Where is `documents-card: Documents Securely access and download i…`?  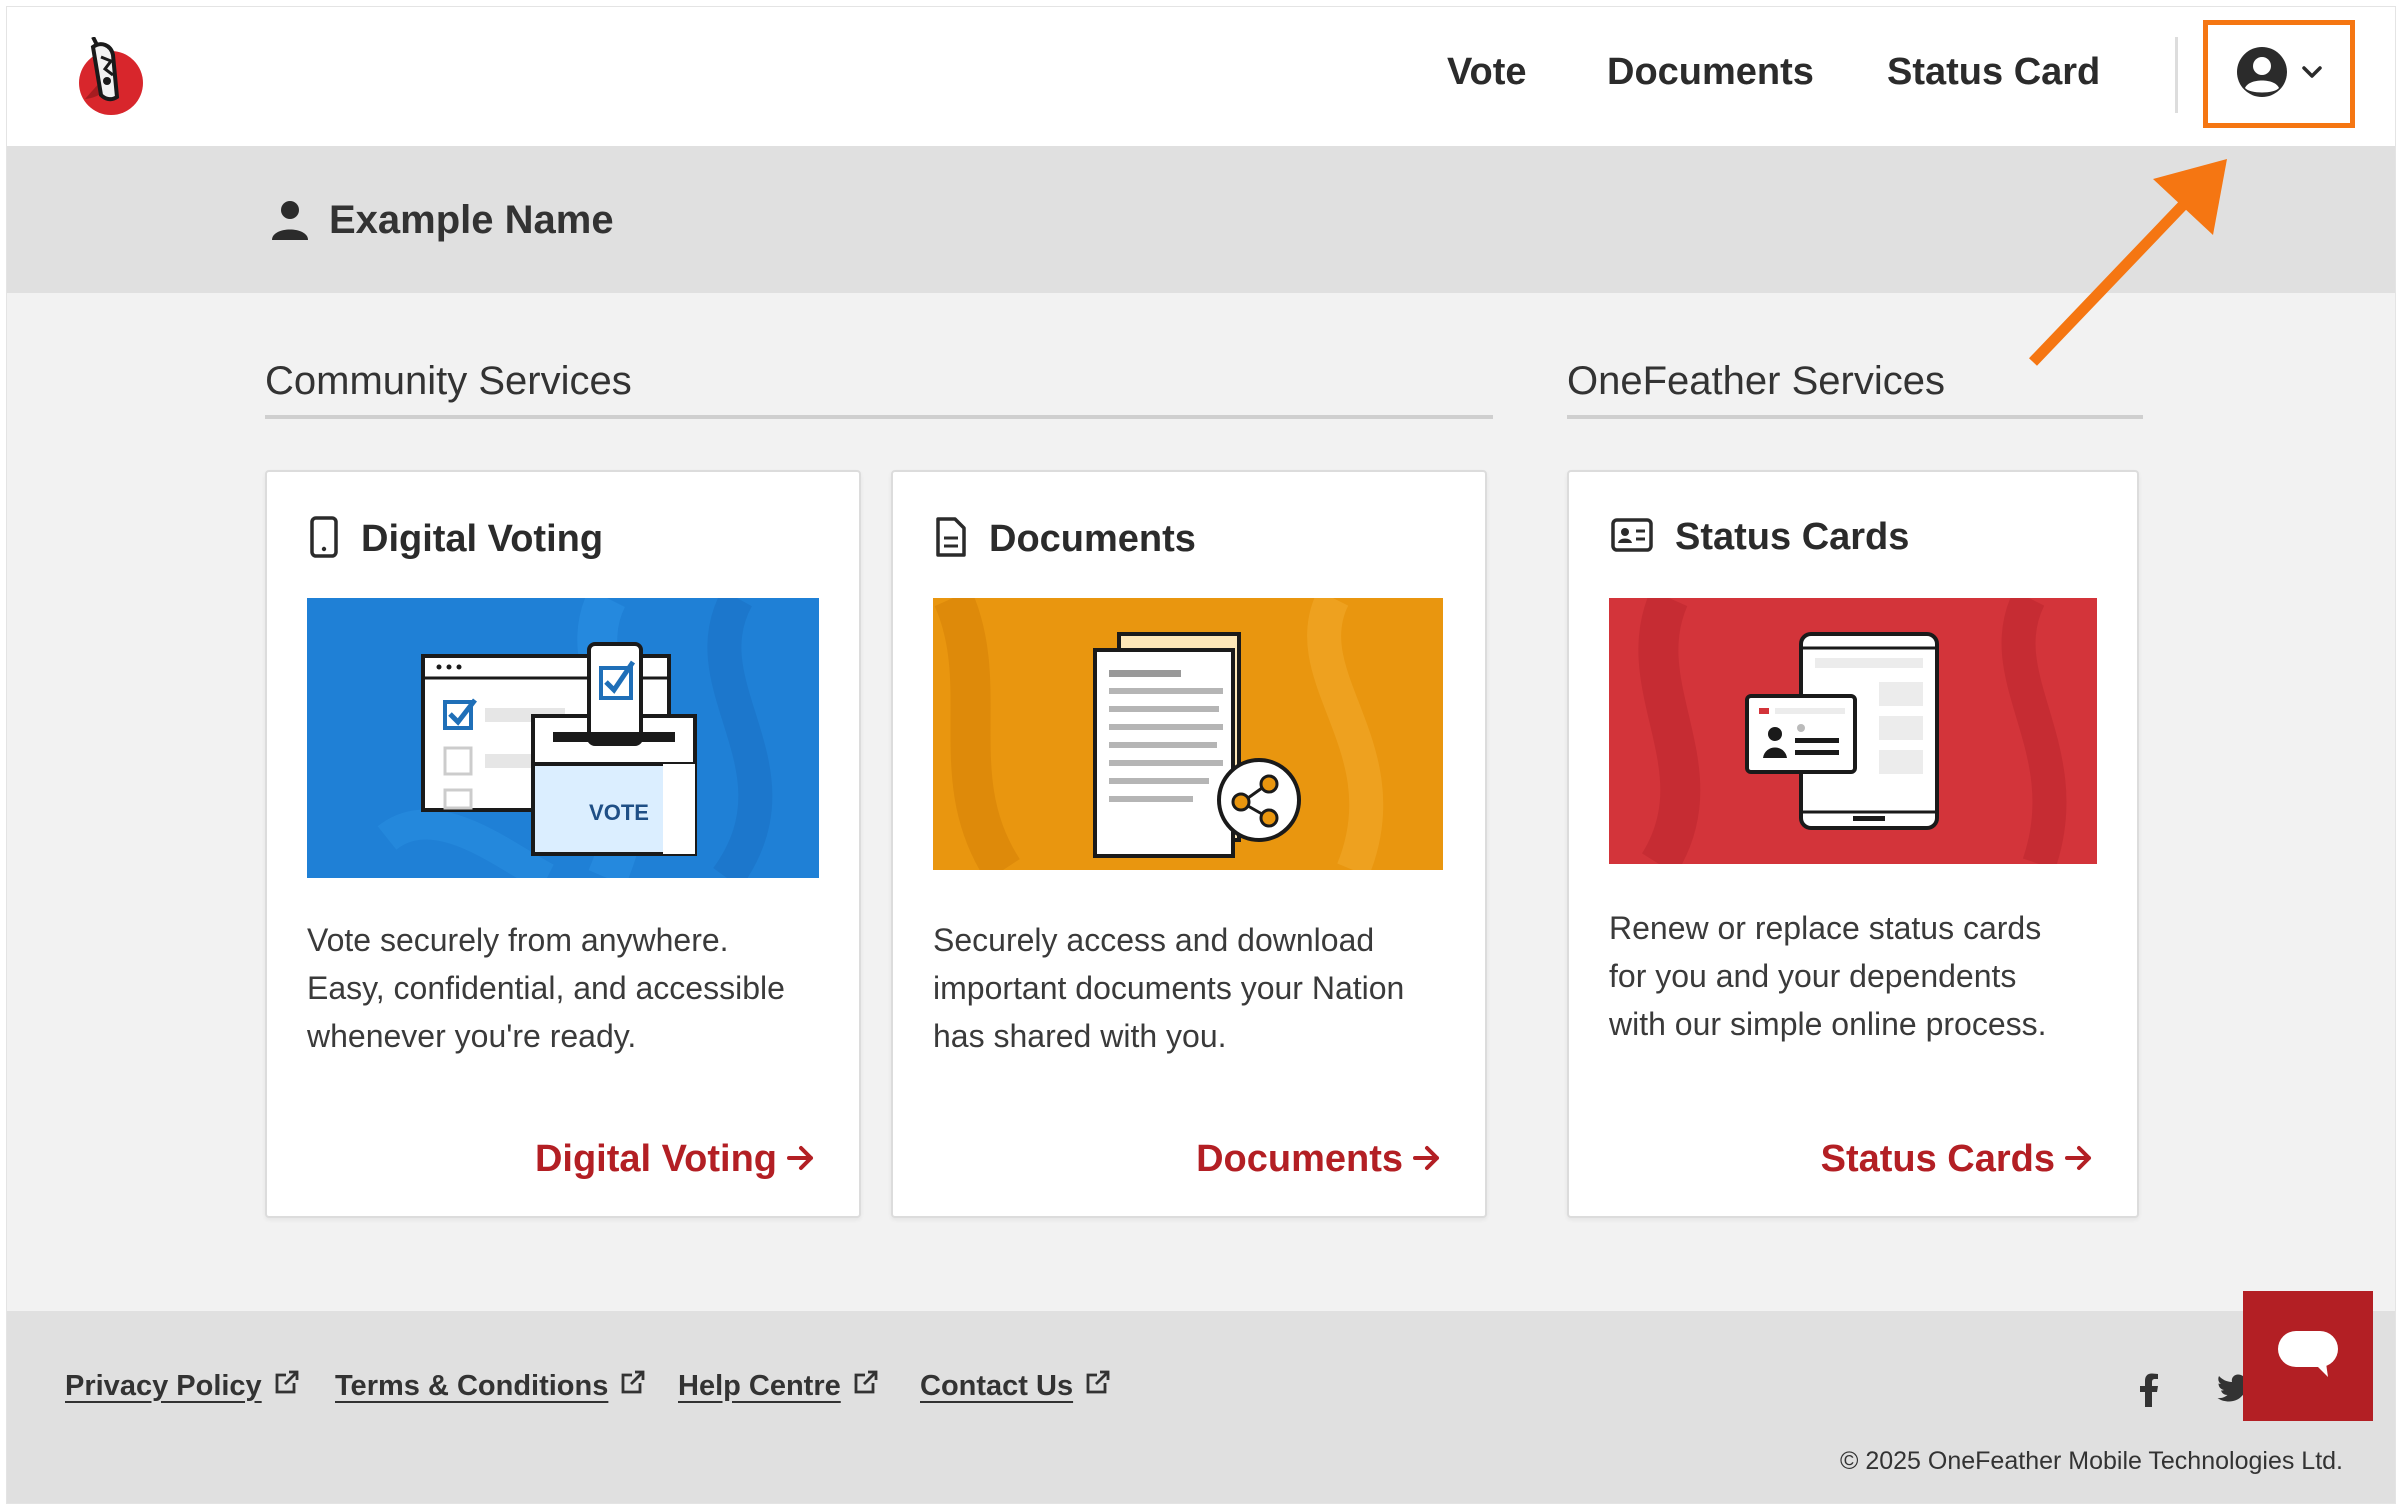
documents-card: Documents Securely access and download i… is located at coordinates (1189, 844).